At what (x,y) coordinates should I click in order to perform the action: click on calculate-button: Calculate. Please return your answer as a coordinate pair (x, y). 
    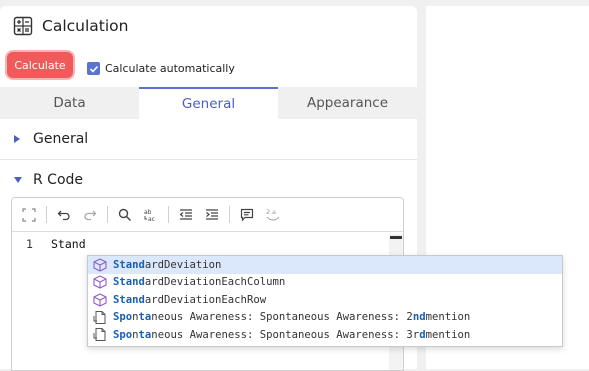
    Looking at the image, I should click on (40, 65).